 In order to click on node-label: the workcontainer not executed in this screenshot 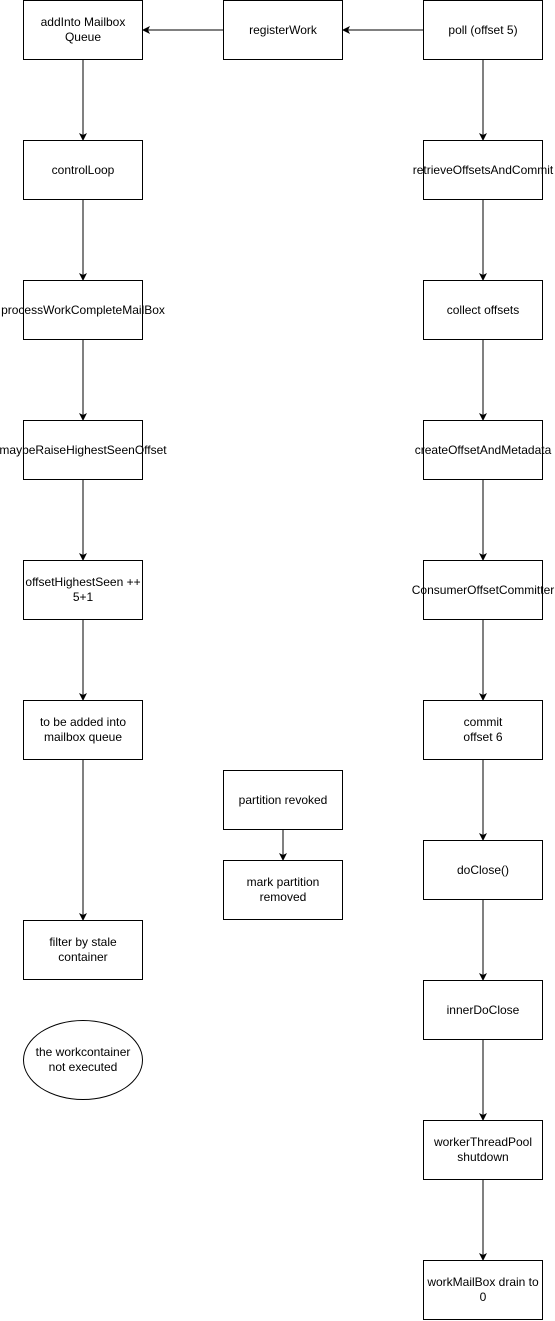, I will do `click(83, 1059)`.